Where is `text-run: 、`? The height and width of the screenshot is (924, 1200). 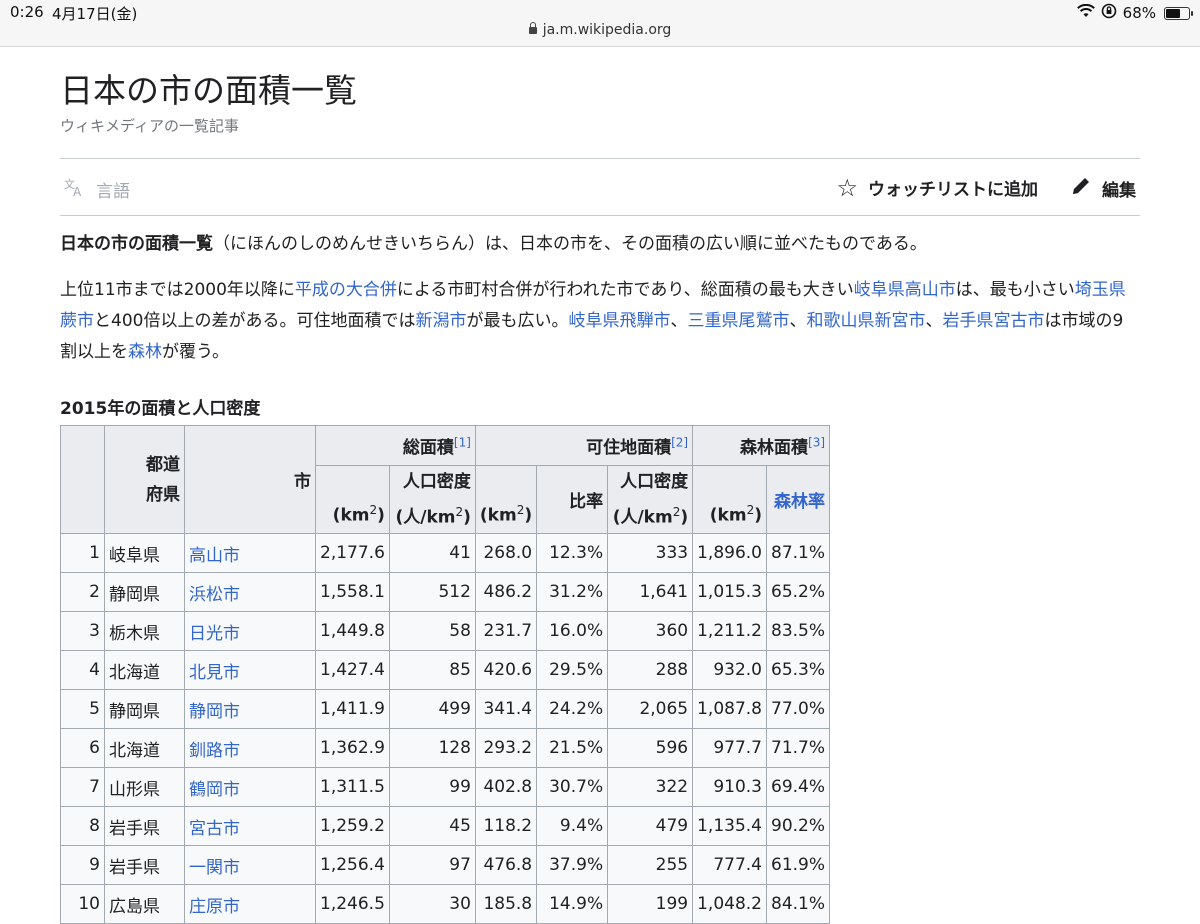
text-run: 、 is located at coordinates (679, 321).